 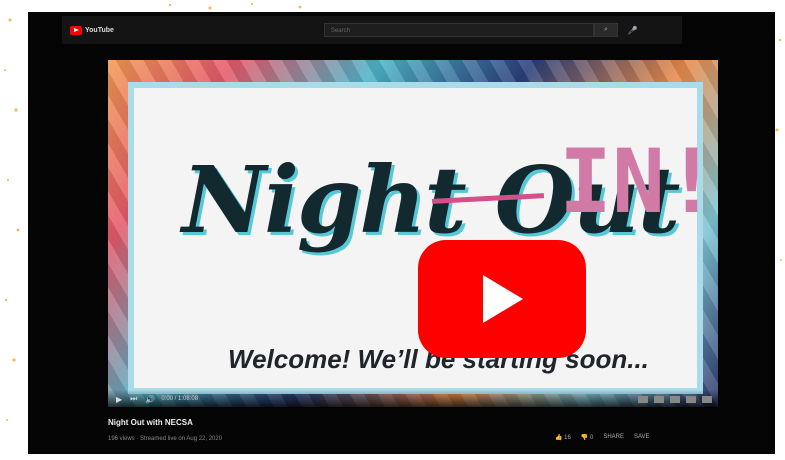 I want to click on search-button: ⌕, so click(x=605, y=30).